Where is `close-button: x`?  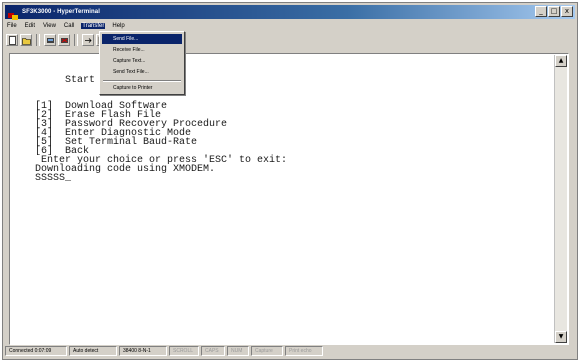
close-button: x is located at coordinates (567, 11).